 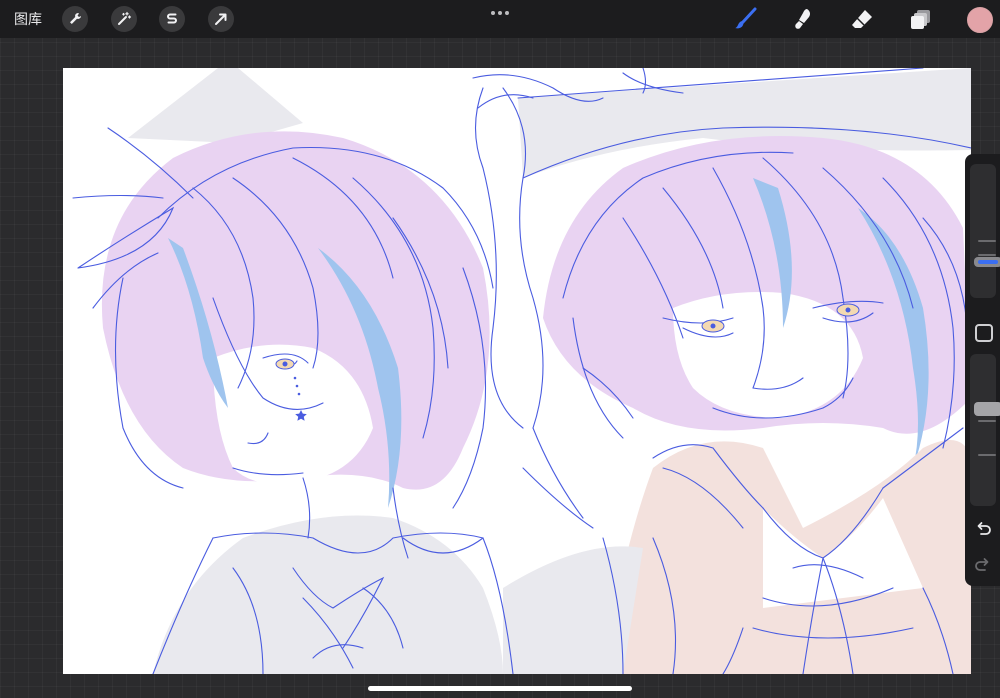 I want to click on brush-sidebar, so click(x=982, y=370).